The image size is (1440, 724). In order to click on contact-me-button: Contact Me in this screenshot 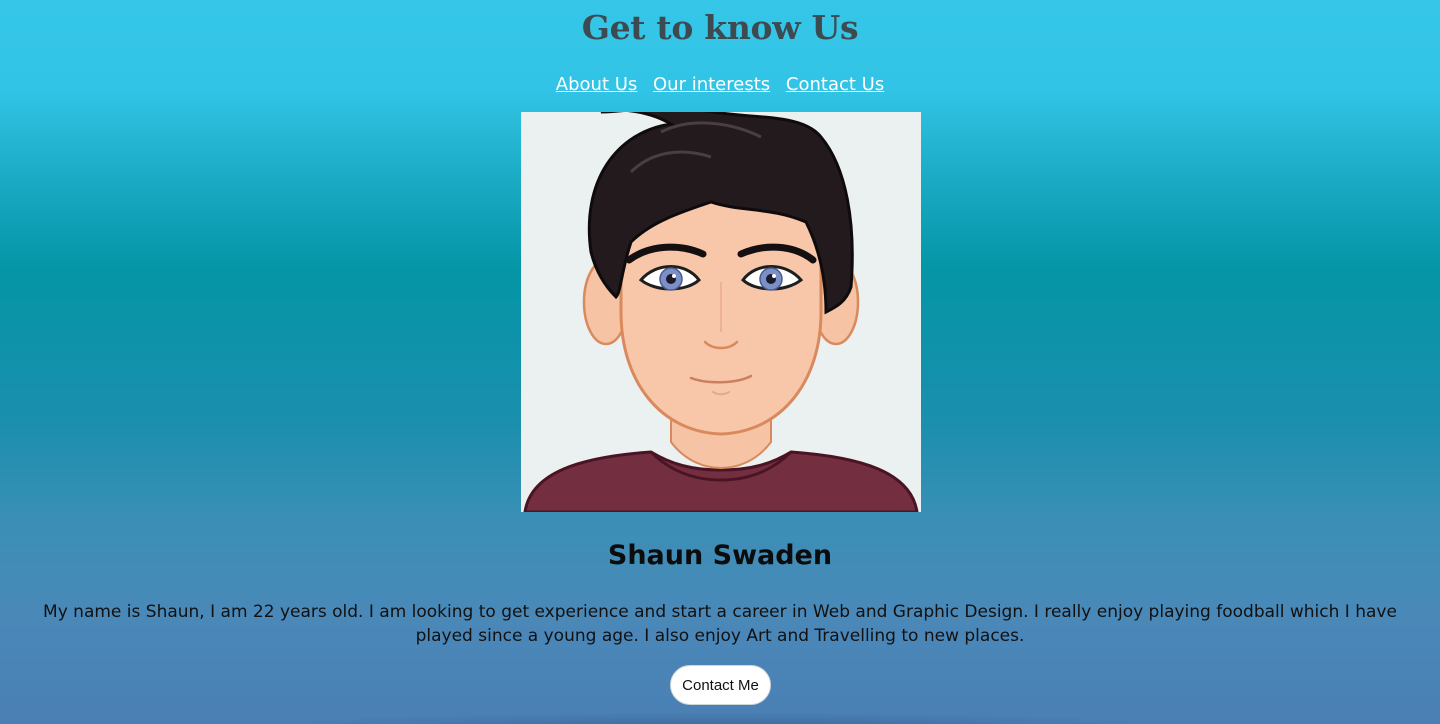, I will do `click(720, 685)`.